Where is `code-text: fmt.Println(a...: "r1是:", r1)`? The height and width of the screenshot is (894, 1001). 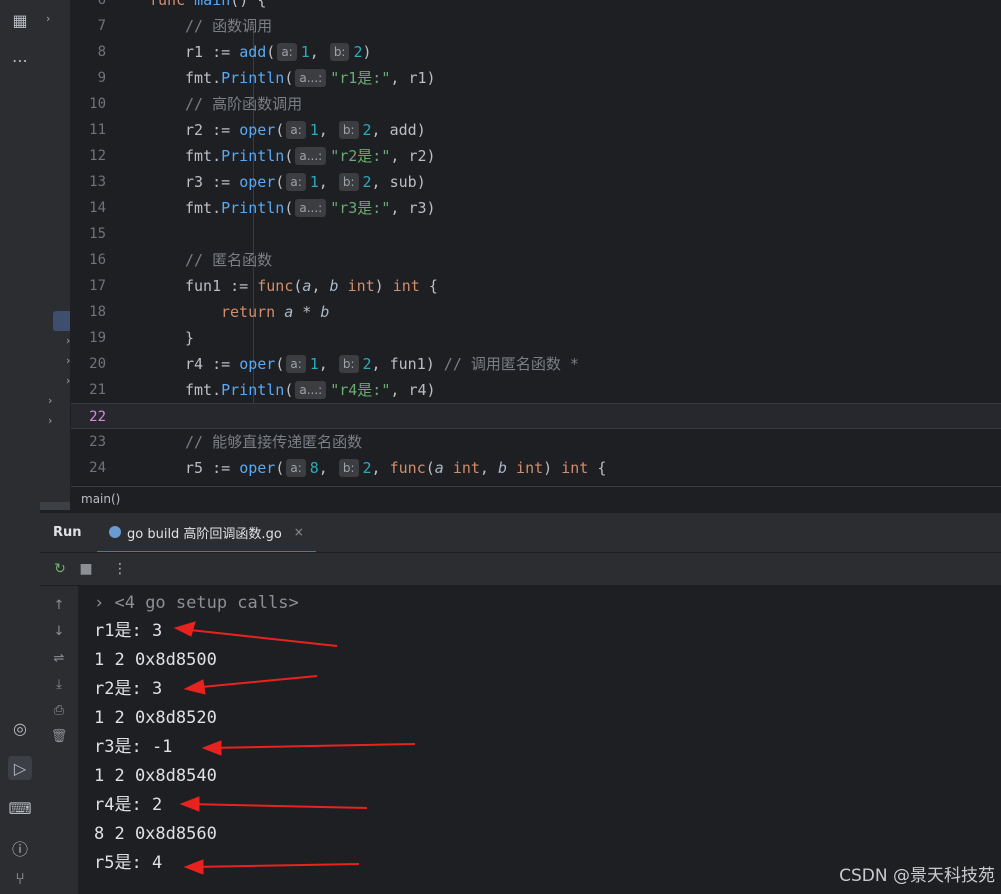
code-text: fmt.Println(a...: "r1是:", r1) is located at coordinates (310, 78).